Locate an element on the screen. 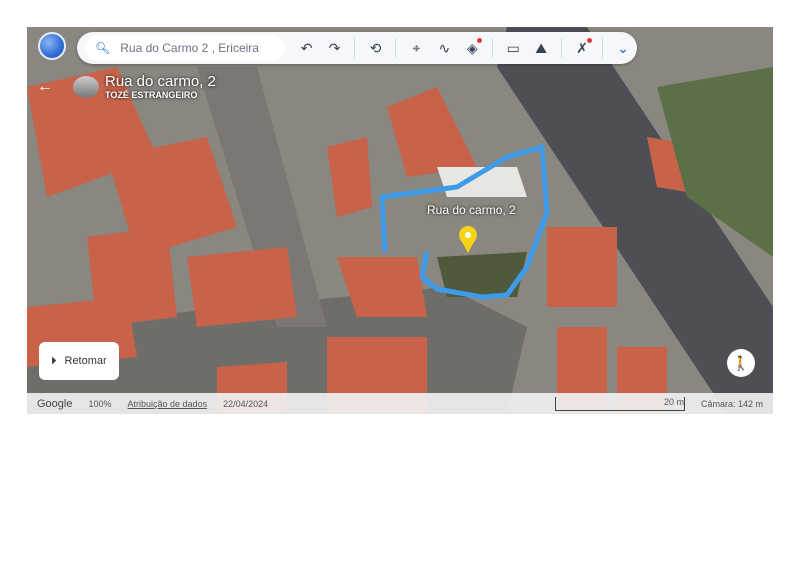 This screenshot has height=565, width=800. scale-bar: 20 m is located at coordinates (619, 403).